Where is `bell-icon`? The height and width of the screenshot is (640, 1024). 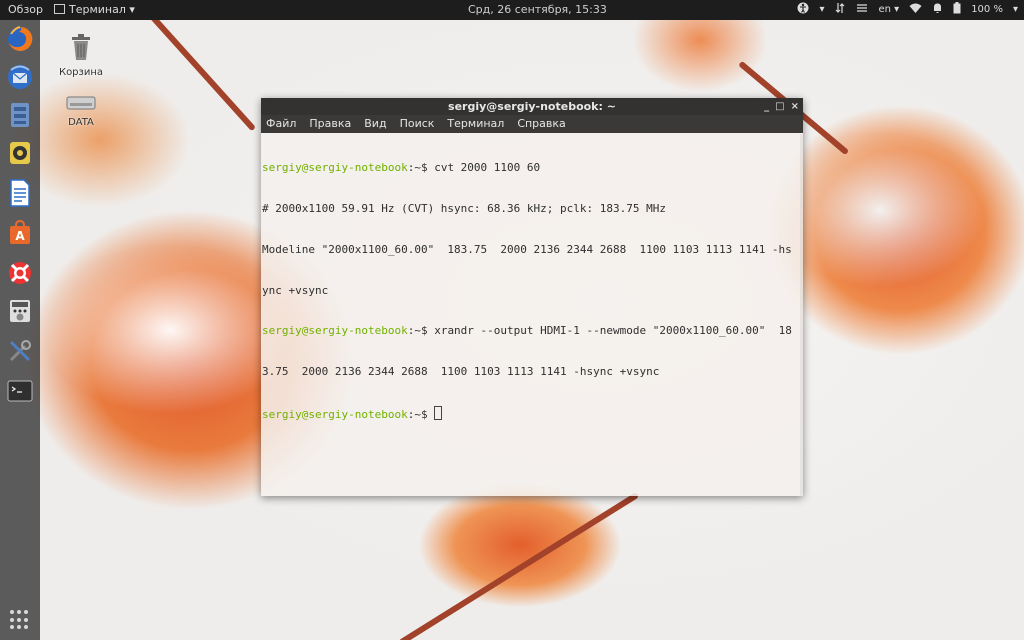 bell-icon is located at coordinates (937, 9).